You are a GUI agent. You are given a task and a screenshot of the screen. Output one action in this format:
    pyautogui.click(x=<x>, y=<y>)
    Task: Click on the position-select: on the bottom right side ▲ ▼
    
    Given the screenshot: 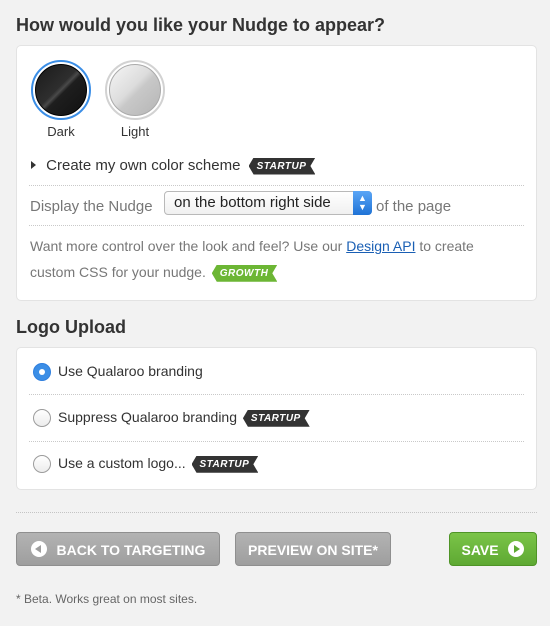 What is the action you would take?
    pyautogui.click(x=268, y=203)
    